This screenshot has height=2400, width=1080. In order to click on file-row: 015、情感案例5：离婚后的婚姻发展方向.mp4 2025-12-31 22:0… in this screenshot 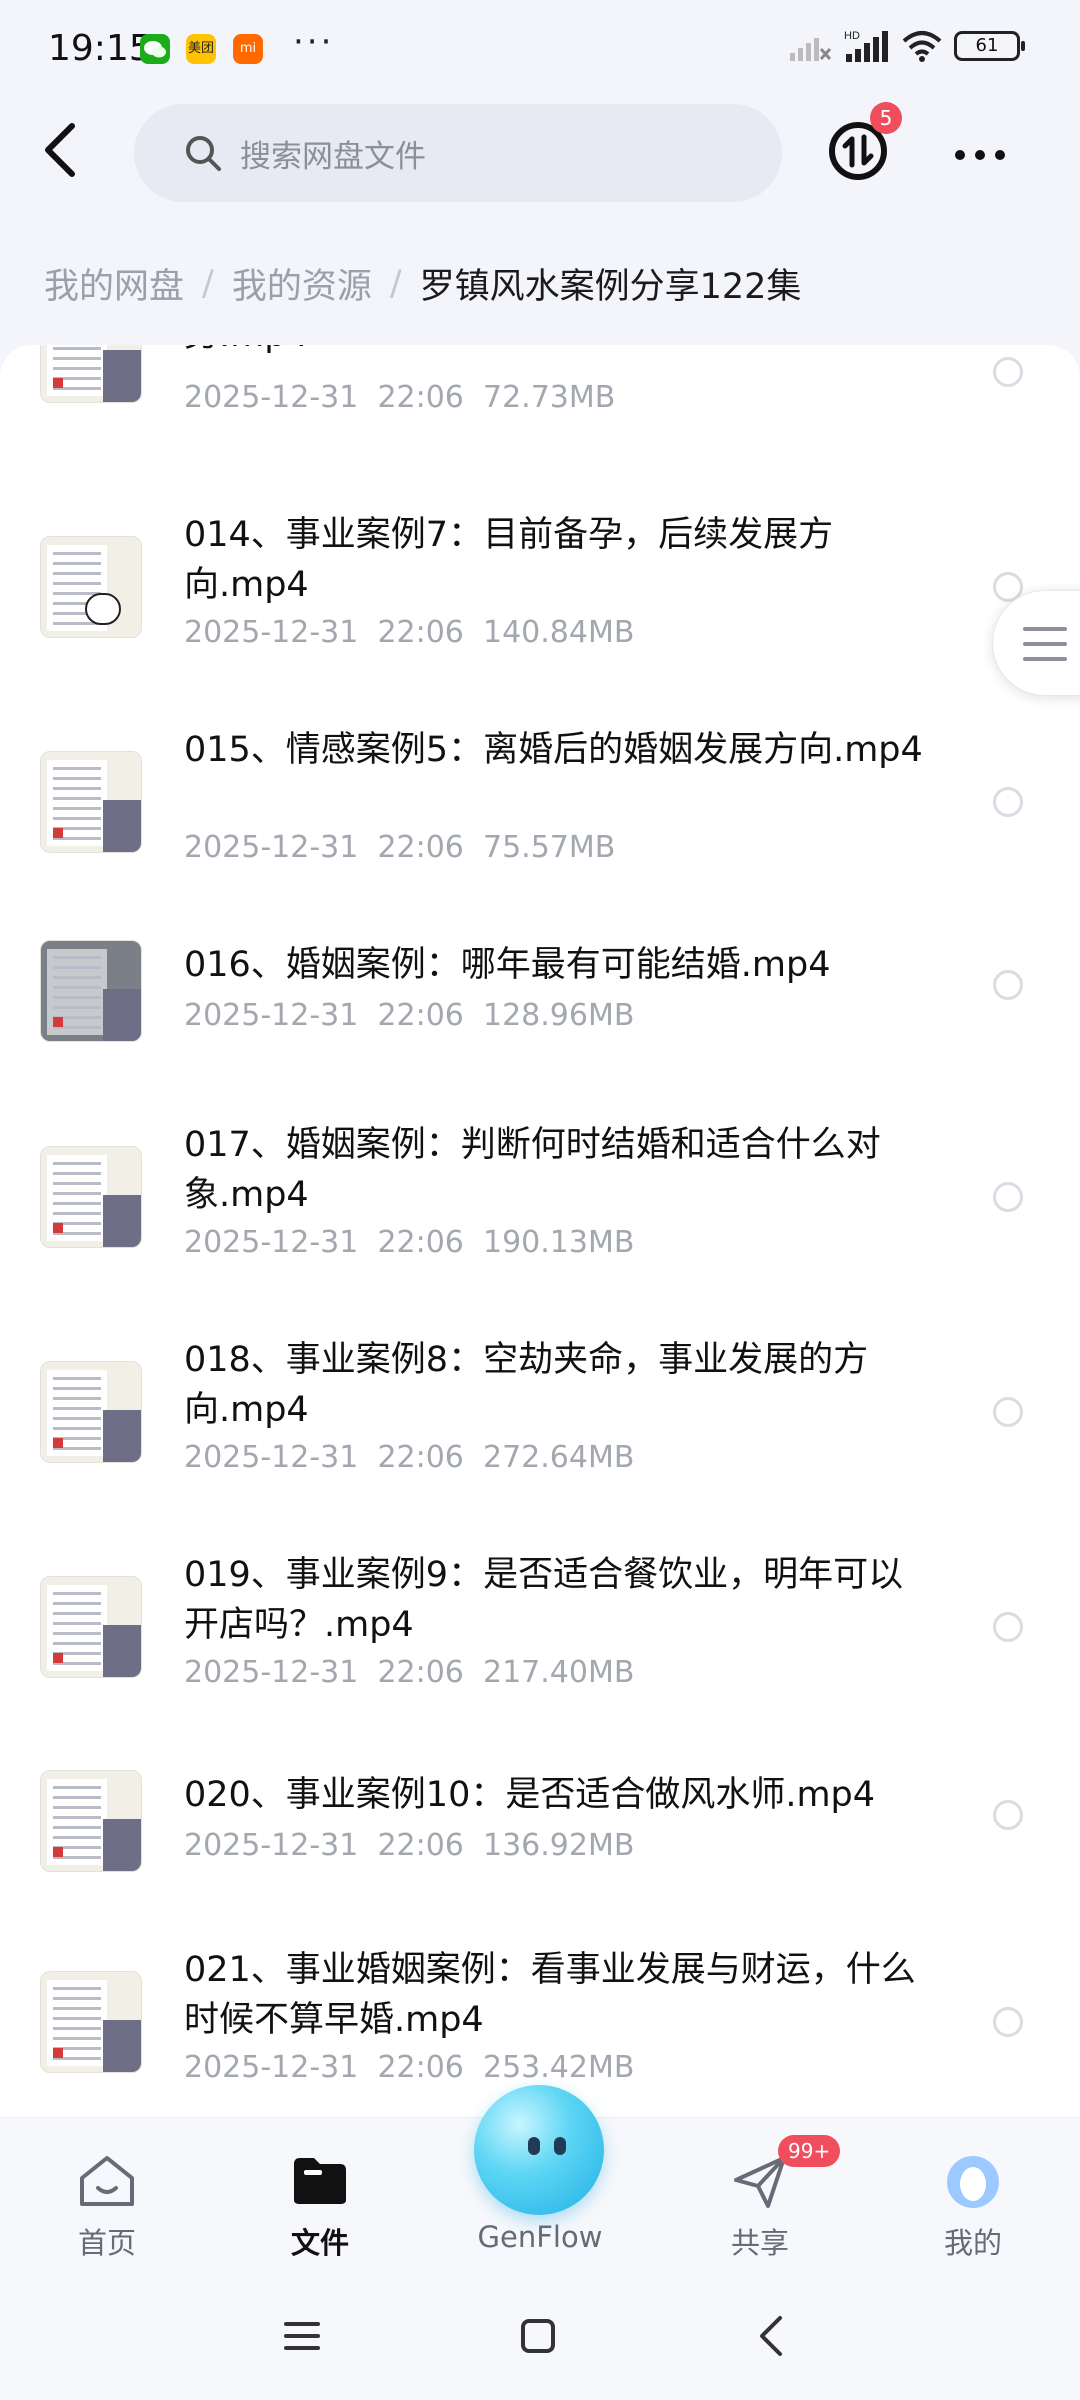, I will do `click(540, 830)`.